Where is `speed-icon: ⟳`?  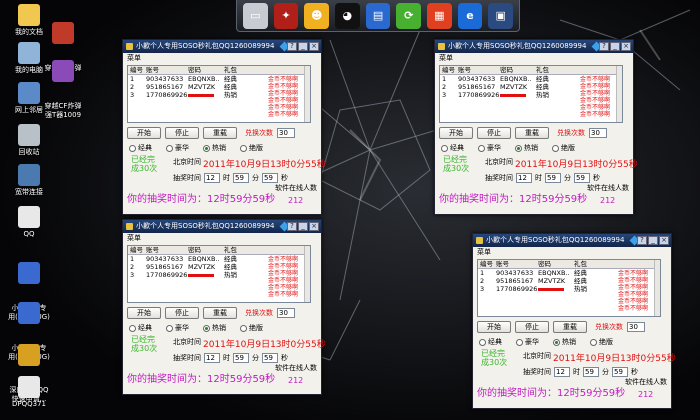 speed-icon: ⟳ is located at coordinates (409, 15).